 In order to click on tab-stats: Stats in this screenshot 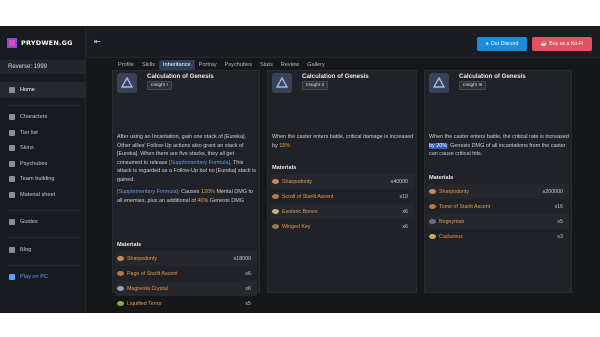, I will do `click(266, 65)`.